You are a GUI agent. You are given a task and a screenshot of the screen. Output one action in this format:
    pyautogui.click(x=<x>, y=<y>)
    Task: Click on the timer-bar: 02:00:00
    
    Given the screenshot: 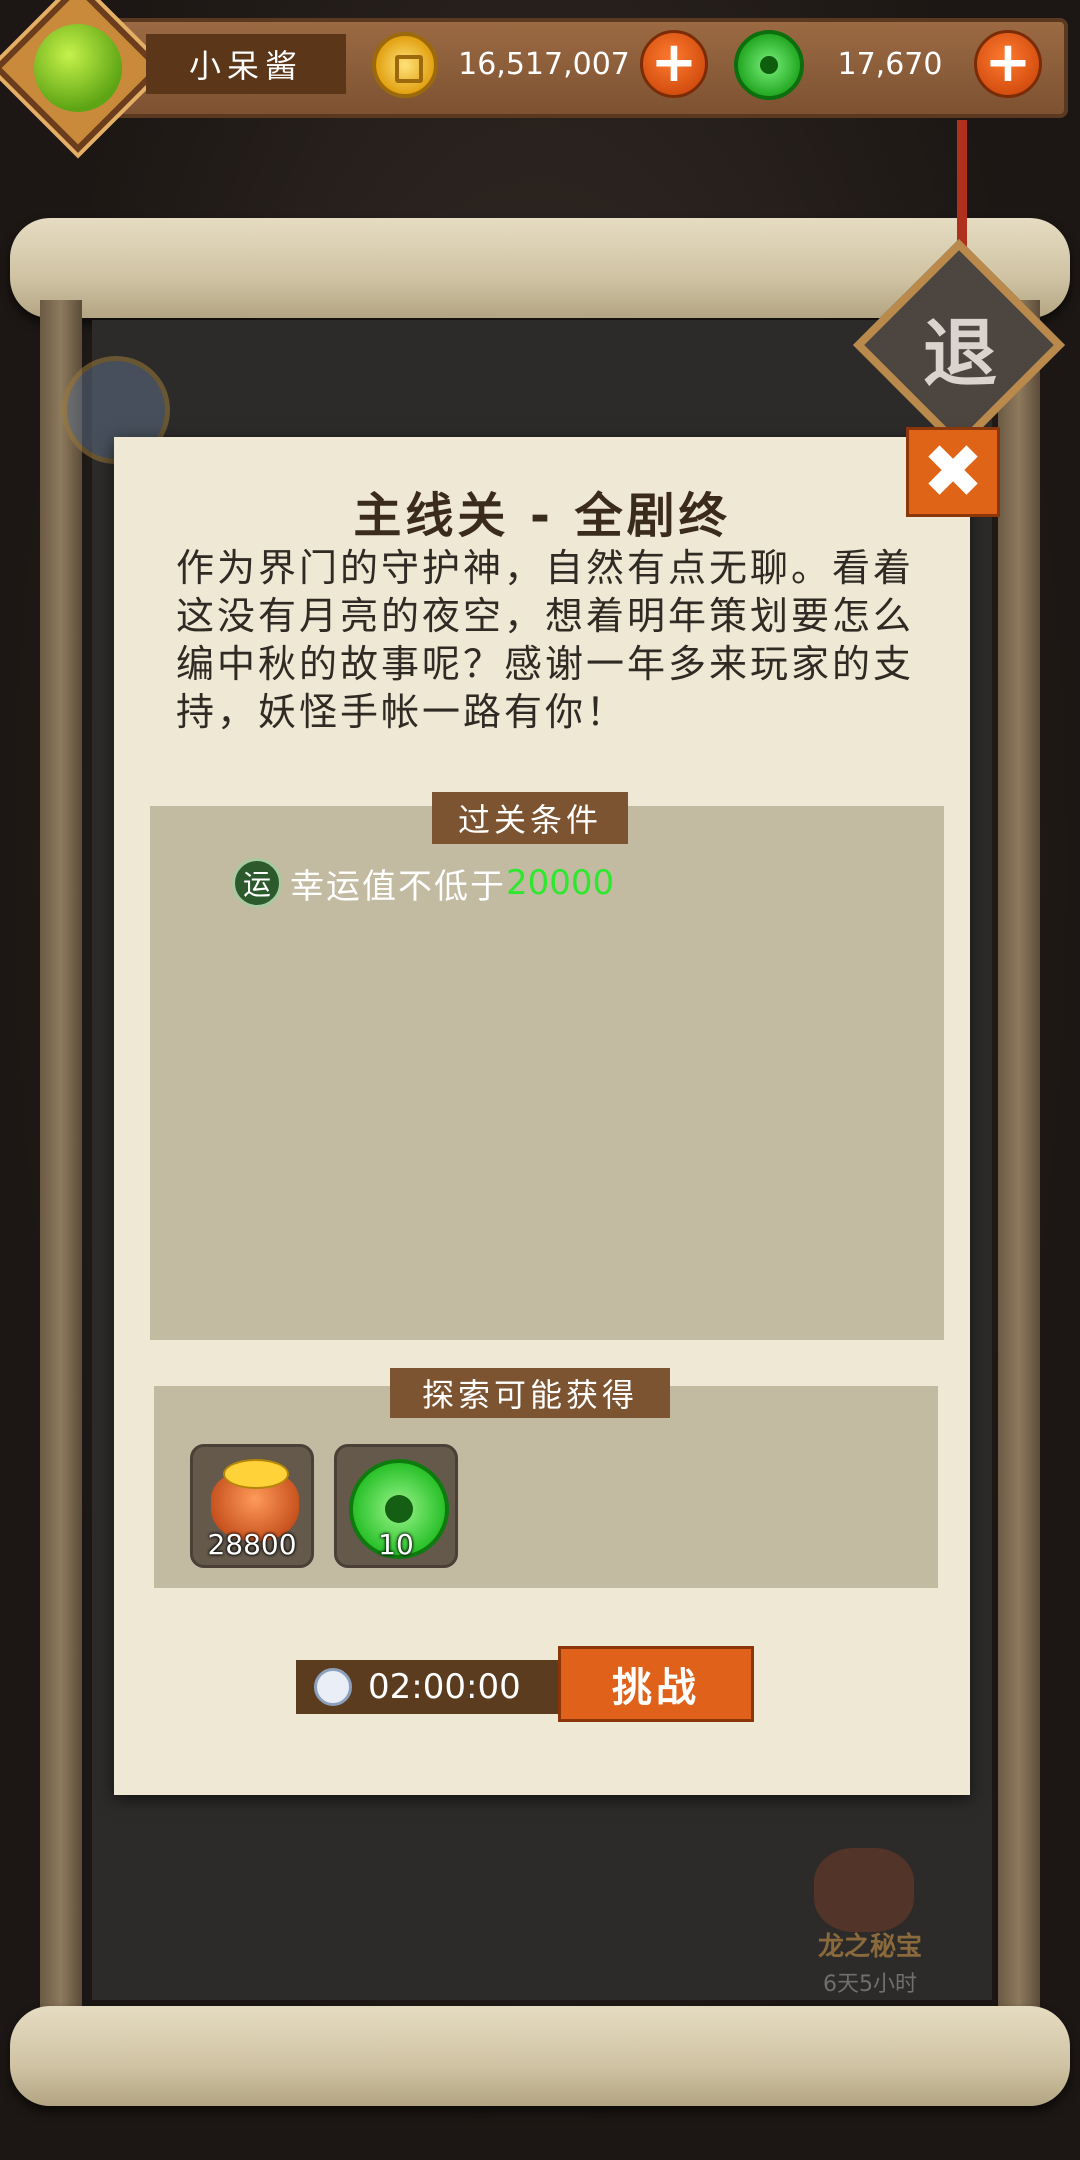 What is the action you would take?
    pyautogui.click(x=427, y=1687)
    